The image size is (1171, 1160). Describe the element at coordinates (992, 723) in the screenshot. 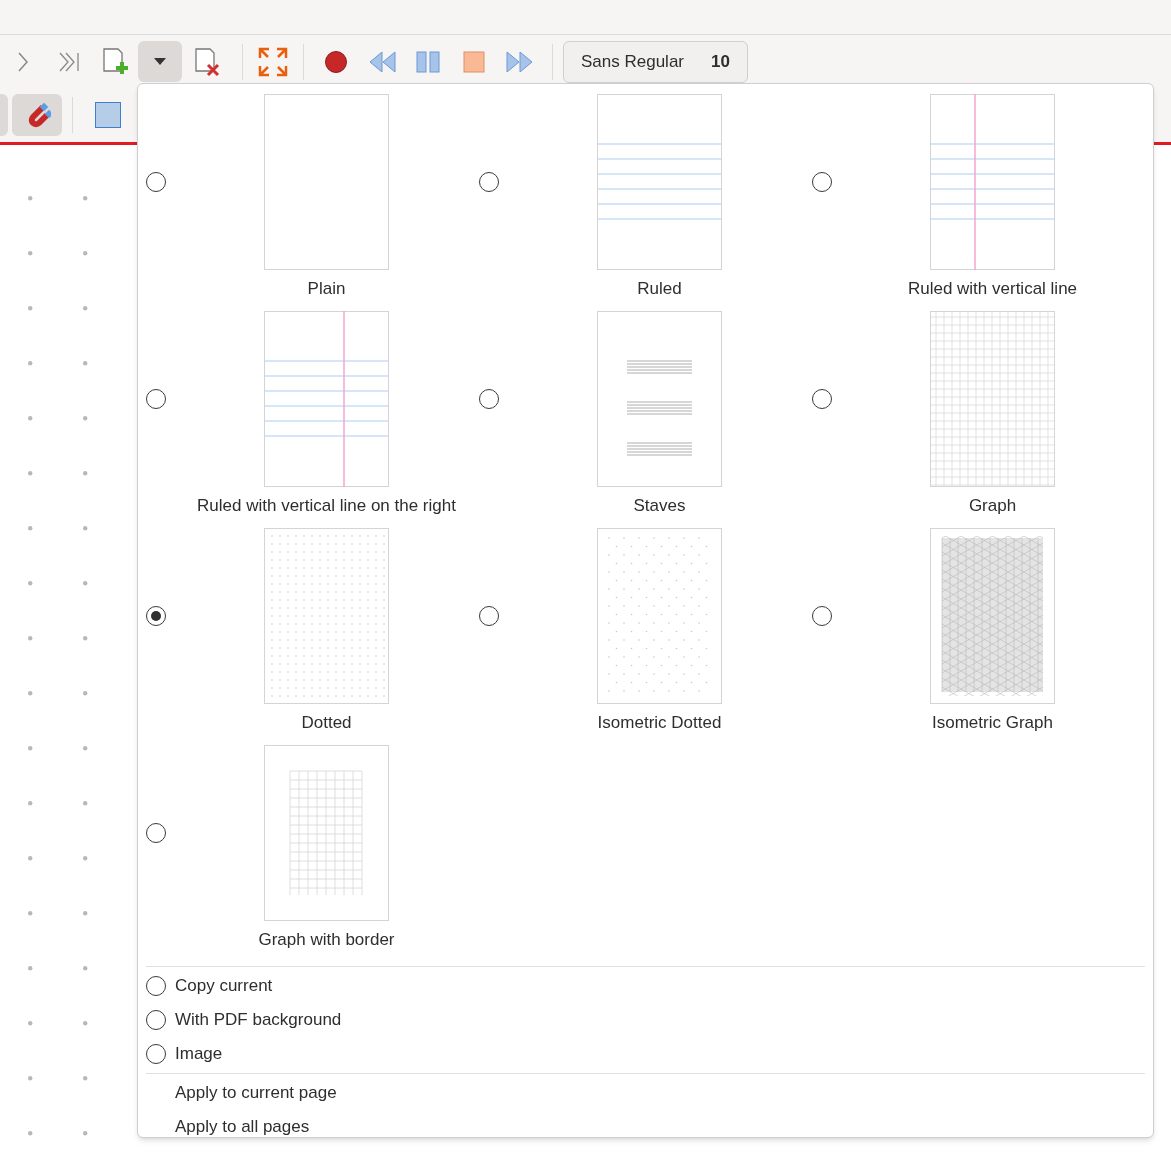

I see `template-label: Isometric Graph` at that location.